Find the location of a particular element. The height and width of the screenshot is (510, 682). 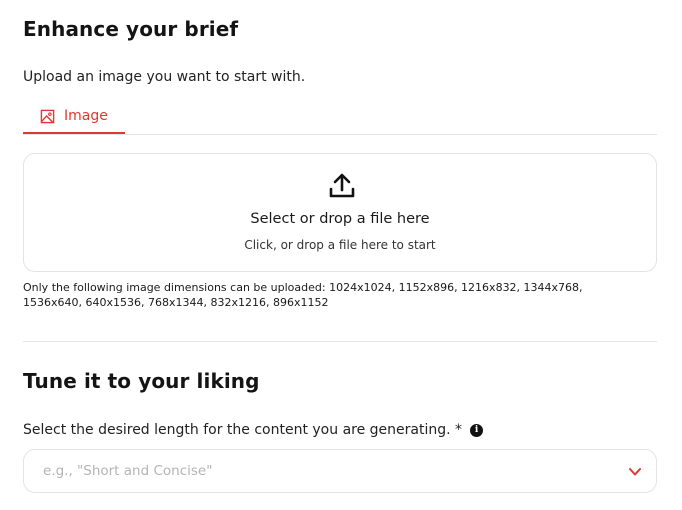

upload-instruction: Upload an image you want to start with. is located at coordinates (164, 77).